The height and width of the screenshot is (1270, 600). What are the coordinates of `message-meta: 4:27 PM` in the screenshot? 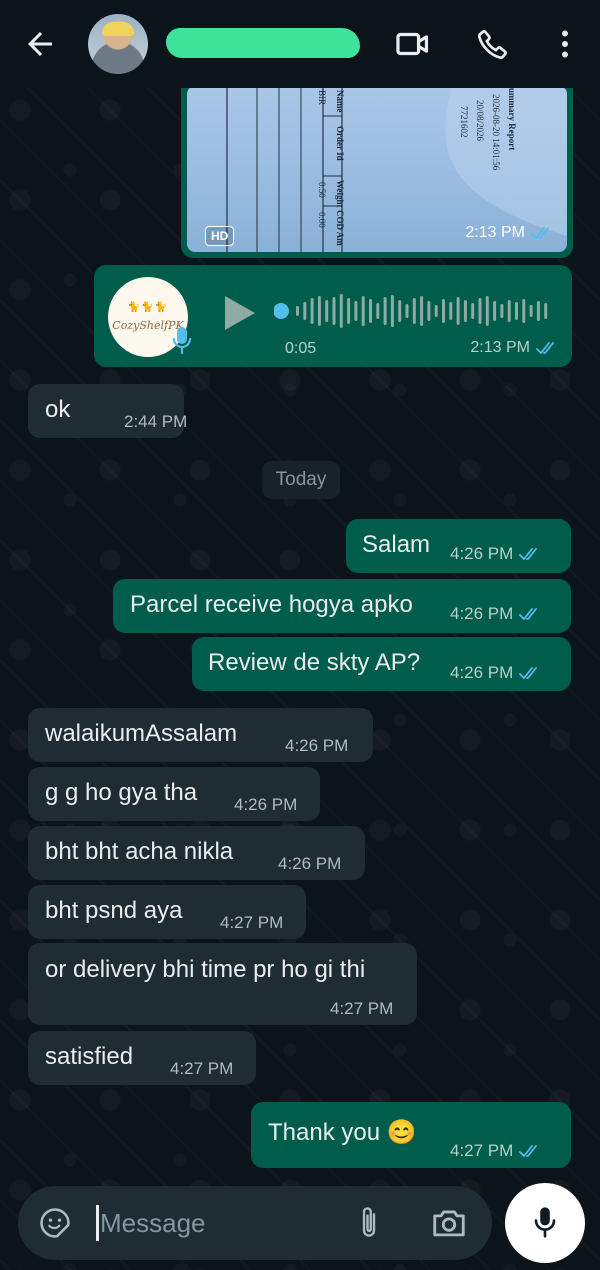 It's located at (495, 1151).